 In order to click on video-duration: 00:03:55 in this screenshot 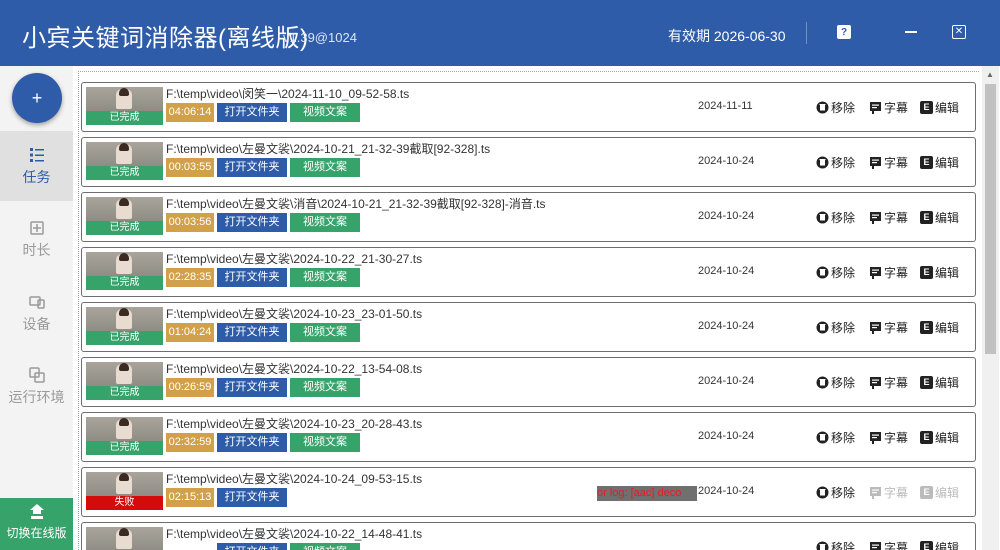, I will do `click(190, 167)`.